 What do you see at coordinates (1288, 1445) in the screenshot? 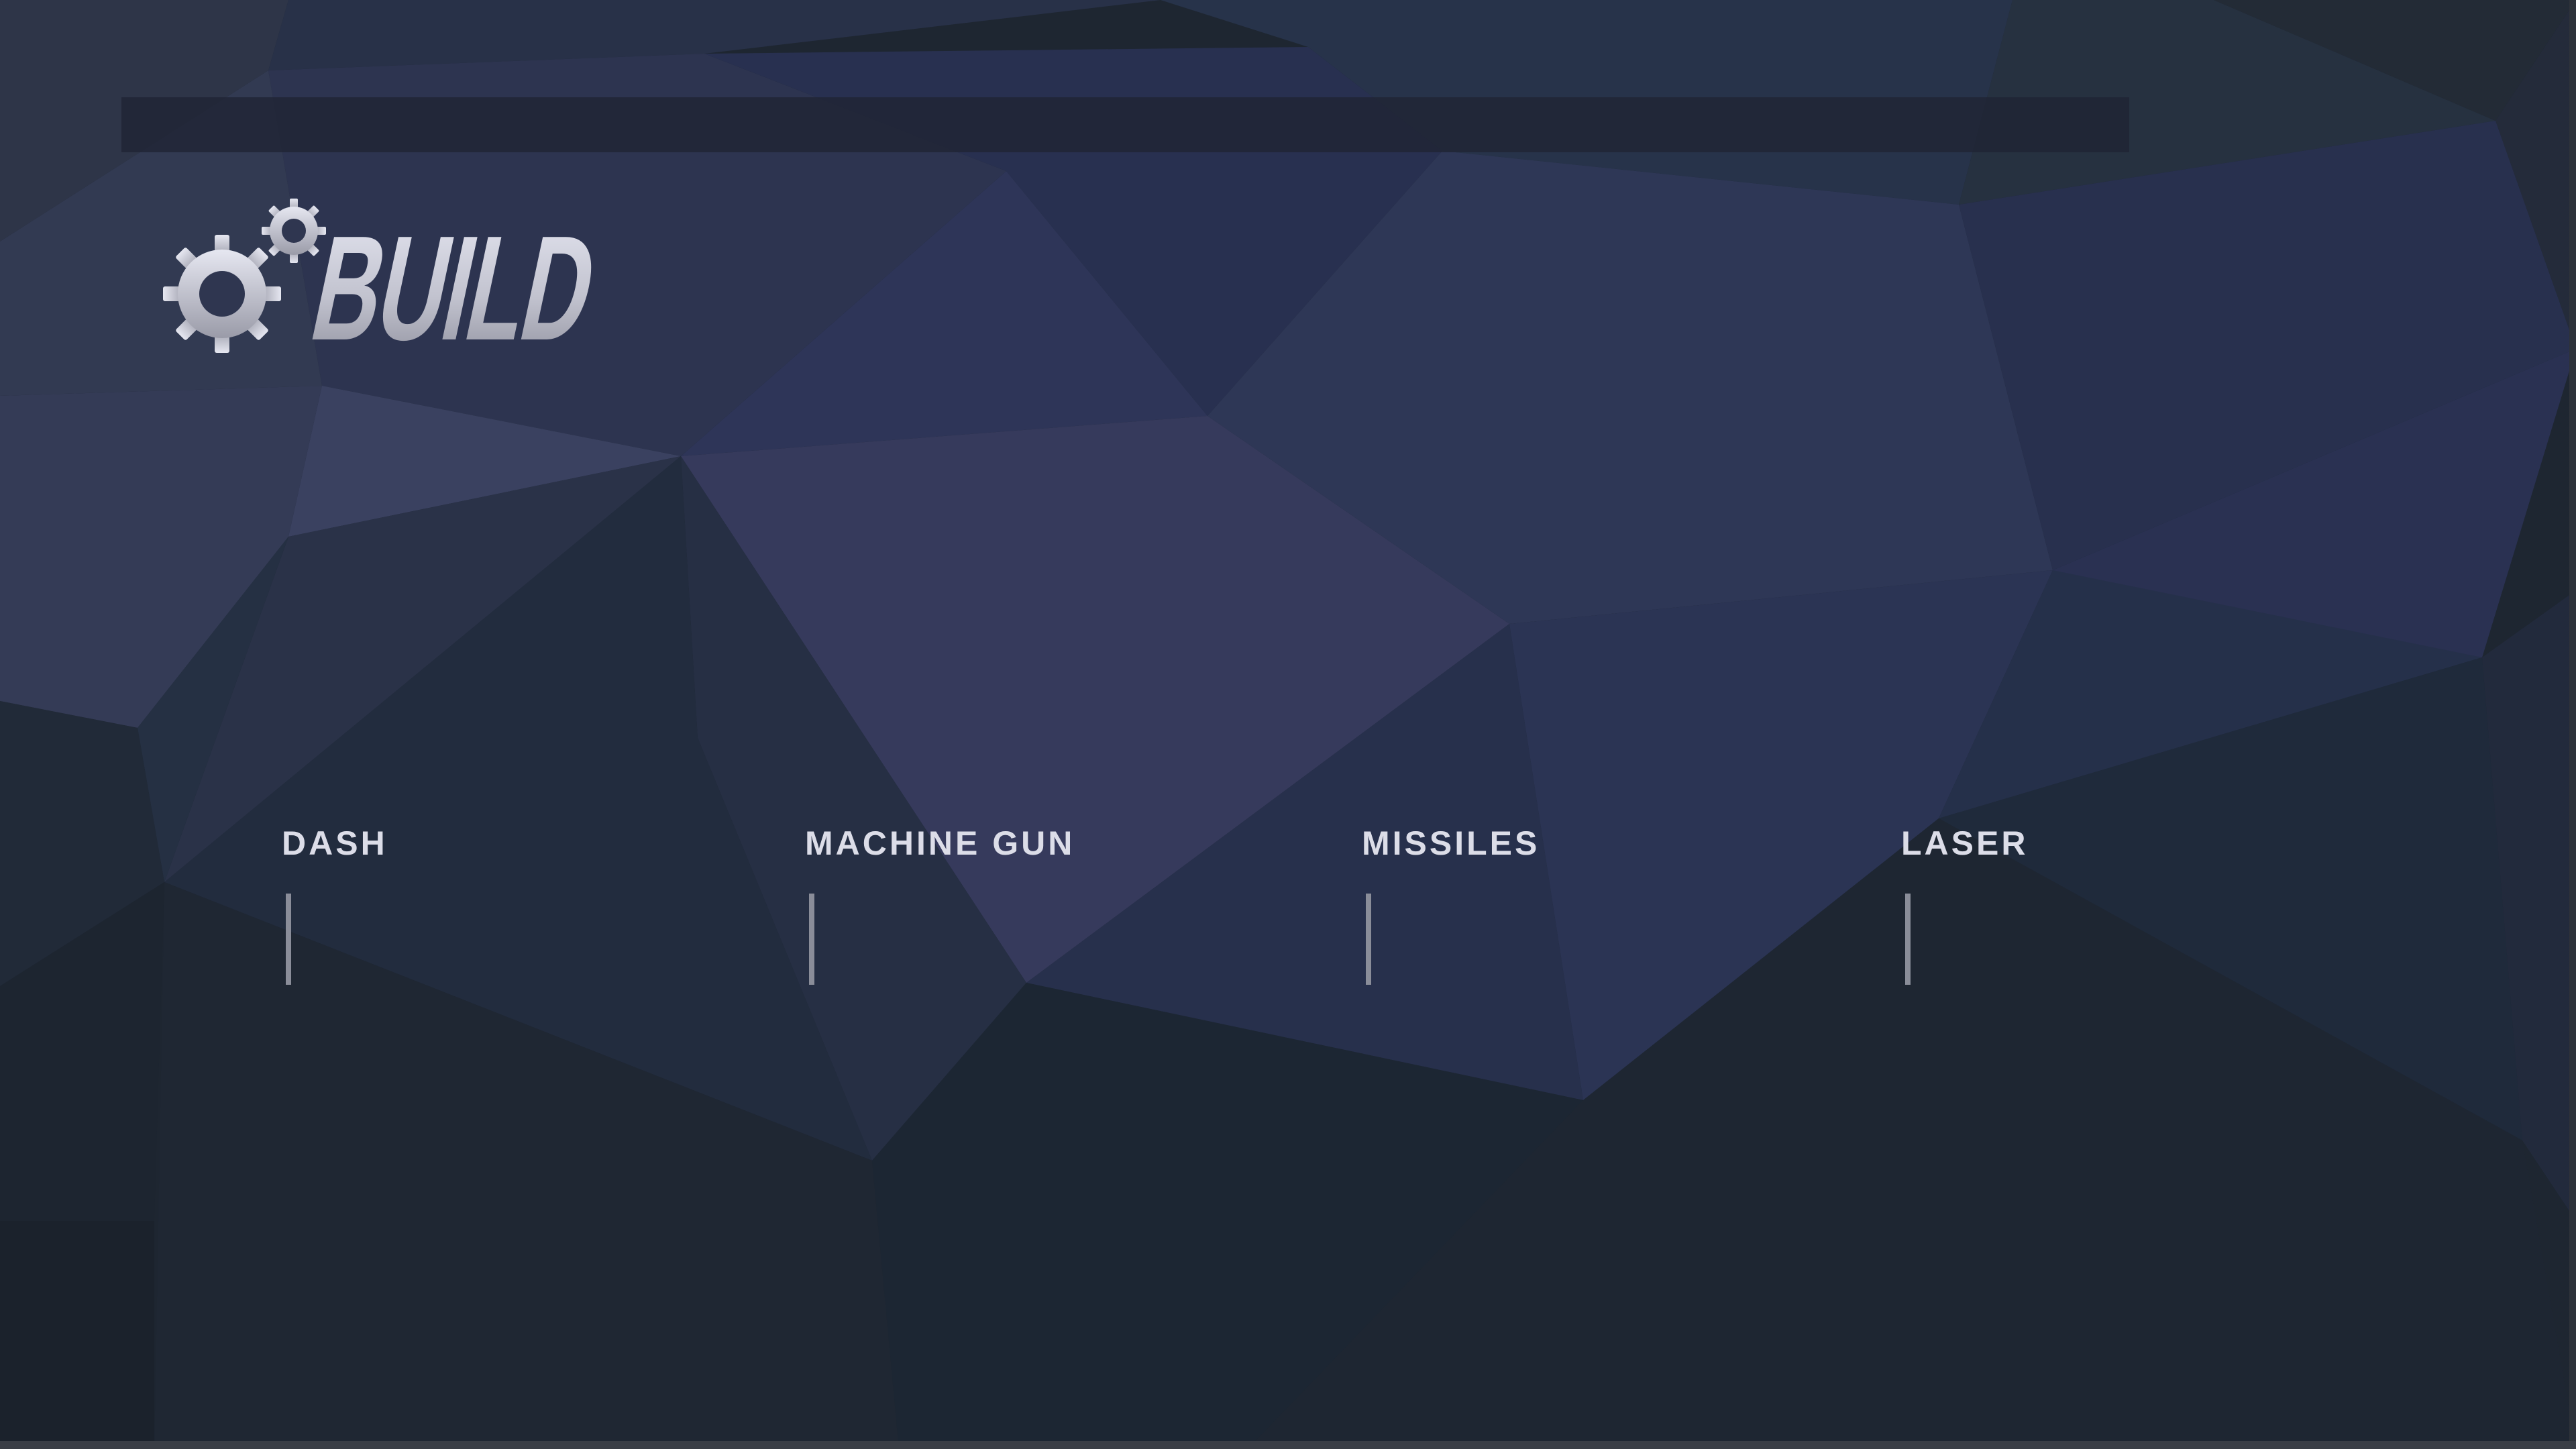
I see `bottom-border` at bounding box center [1288, 1445].